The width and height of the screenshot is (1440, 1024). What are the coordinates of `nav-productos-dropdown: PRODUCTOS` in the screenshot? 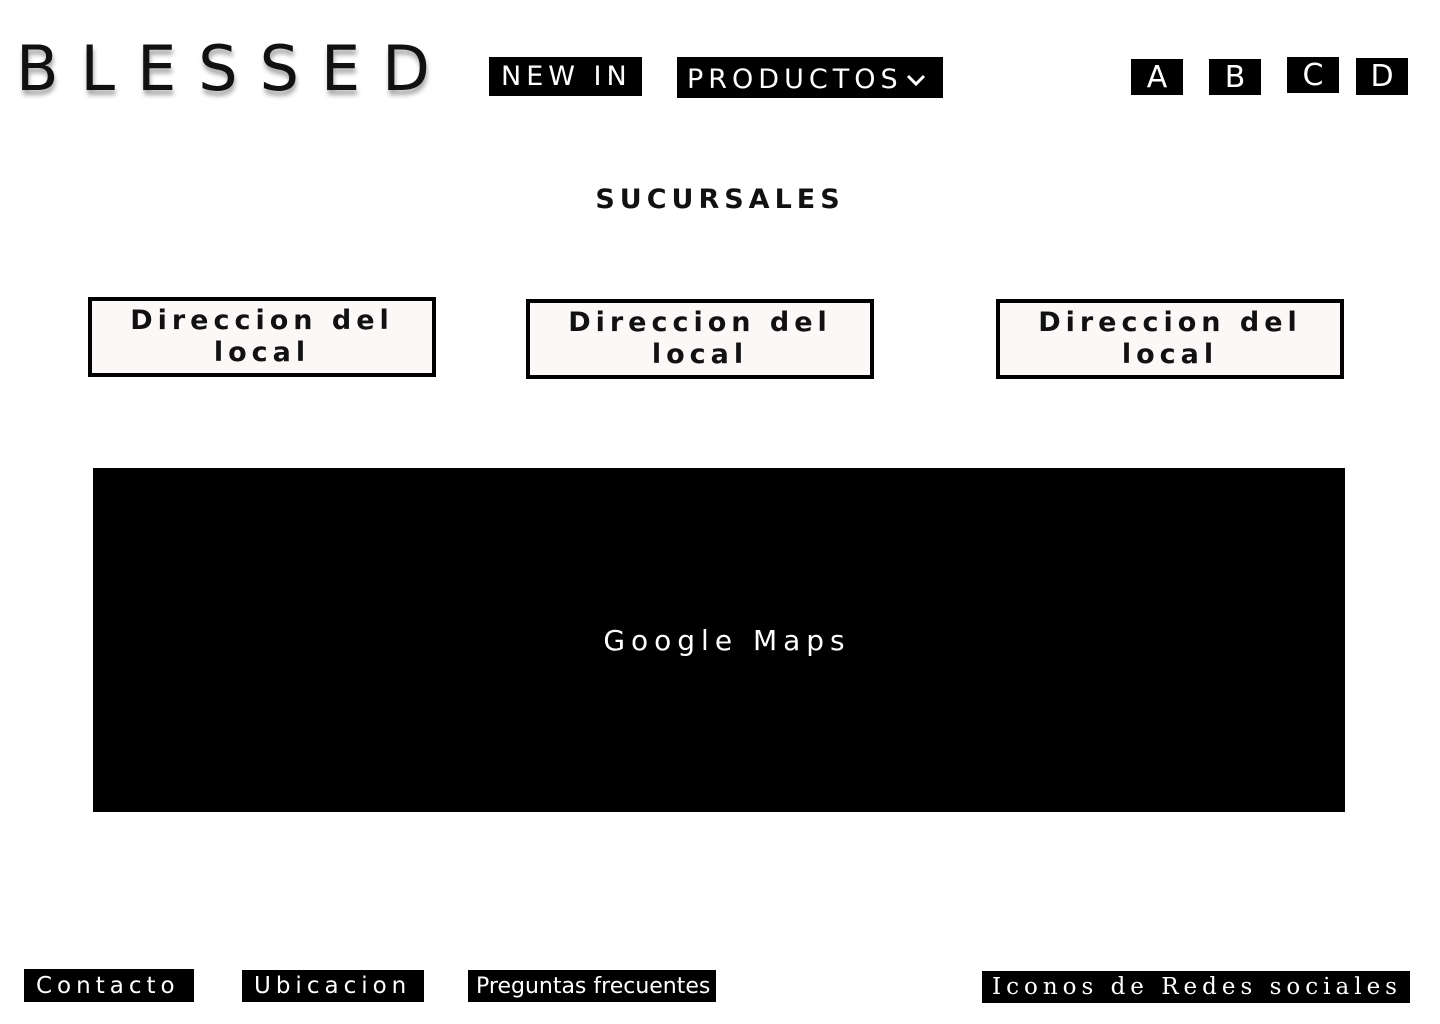 It's located at (810, 77).